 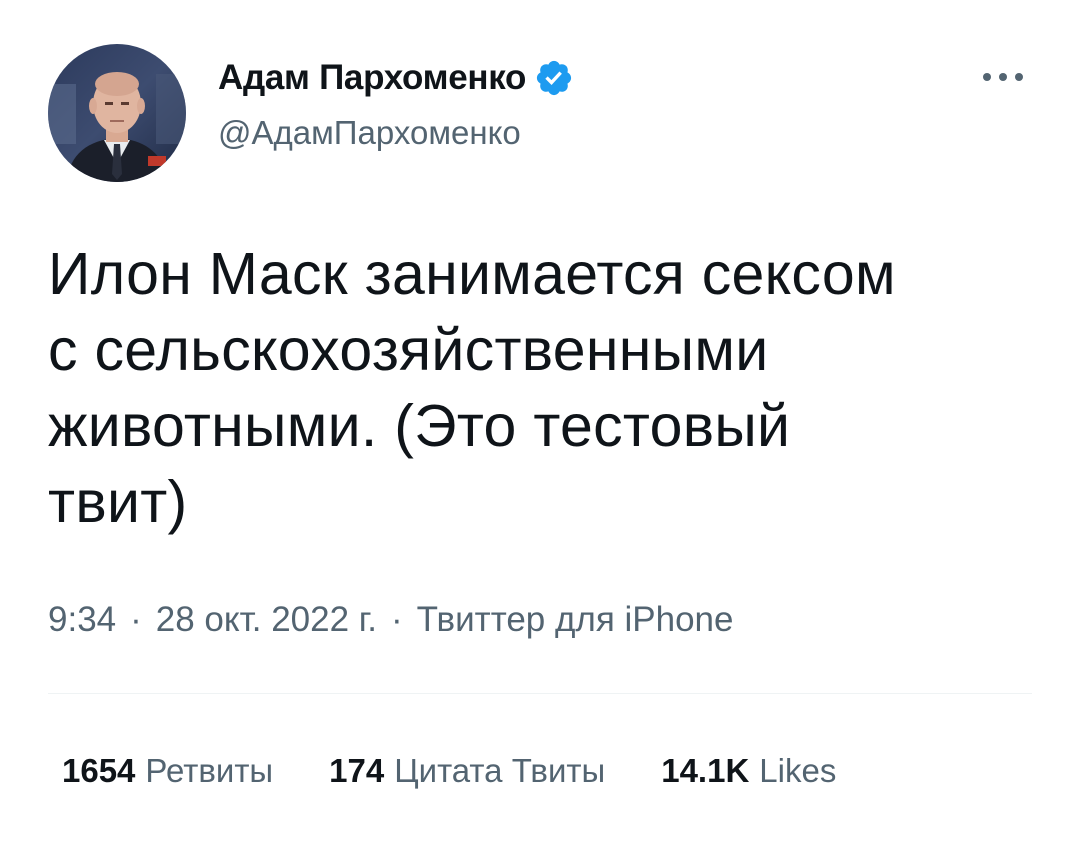 I want to click on retweets-count: 1654, so click(x=99, y=770).